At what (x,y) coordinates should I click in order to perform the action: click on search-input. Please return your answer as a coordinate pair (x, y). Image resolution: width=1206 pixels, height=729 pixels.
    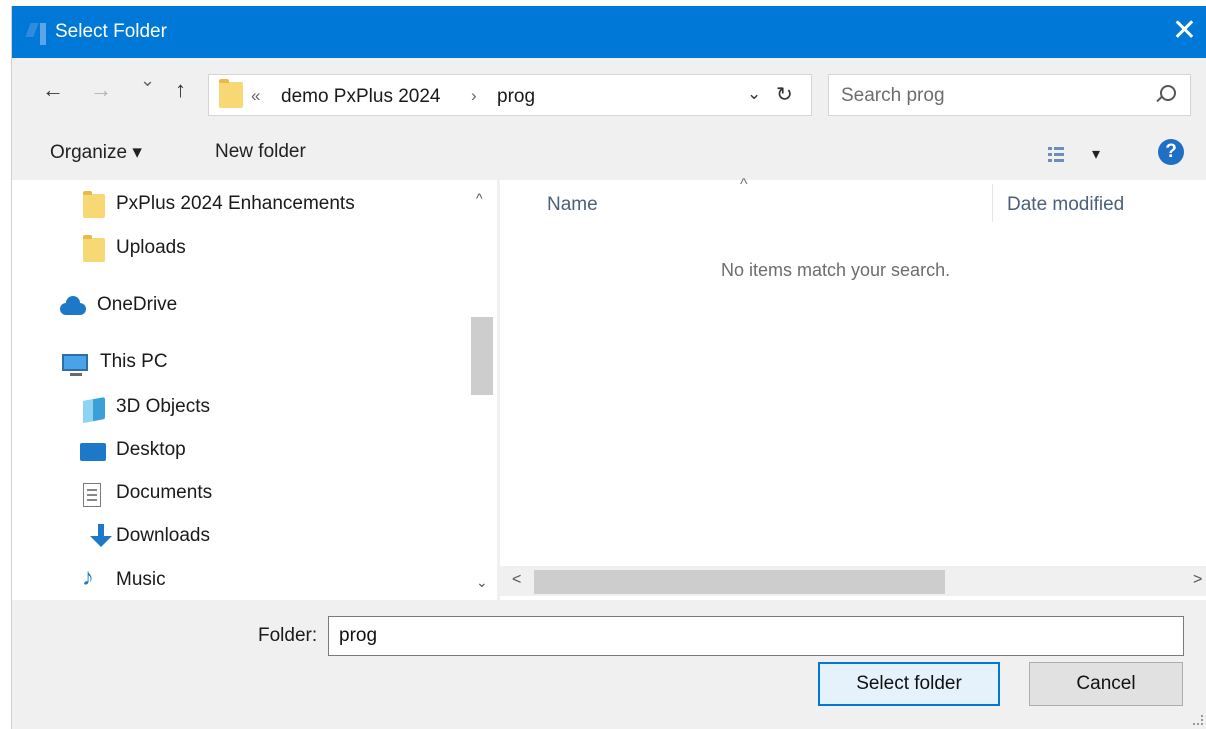
    Looking at the image, I should click on (991, 96).